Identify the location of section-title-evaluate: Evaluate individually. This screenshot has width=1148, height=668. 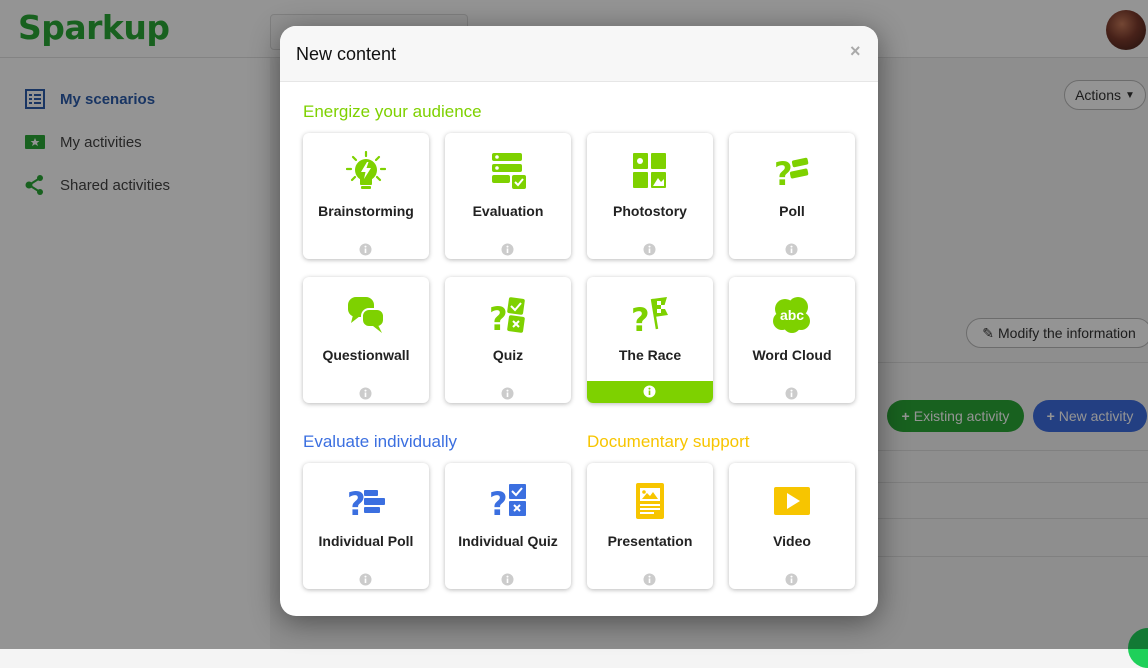
(380, 441).